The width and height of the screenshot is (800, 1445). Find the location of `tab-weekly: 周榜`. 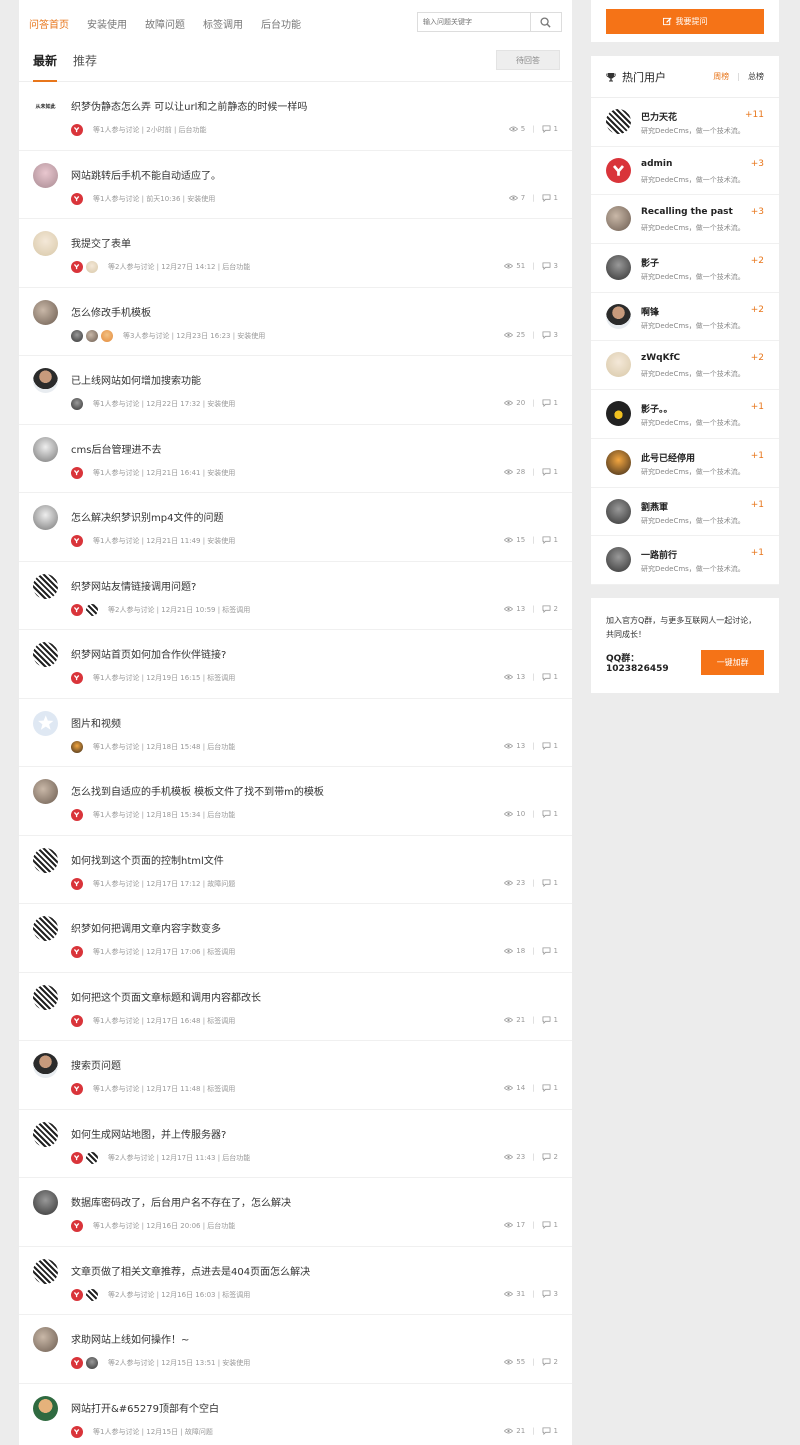

tab-weekly: 周榜 is located at coordinates (721, 76).